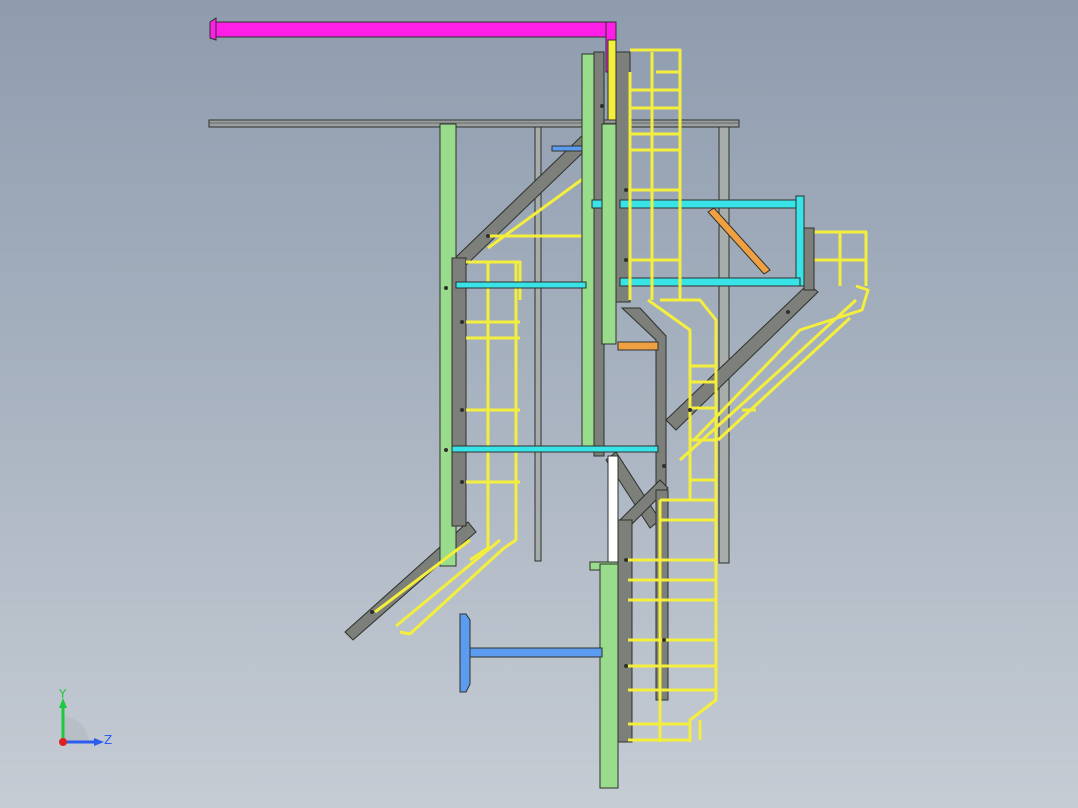  I want to click on lower-green-column, so click(604, 675).